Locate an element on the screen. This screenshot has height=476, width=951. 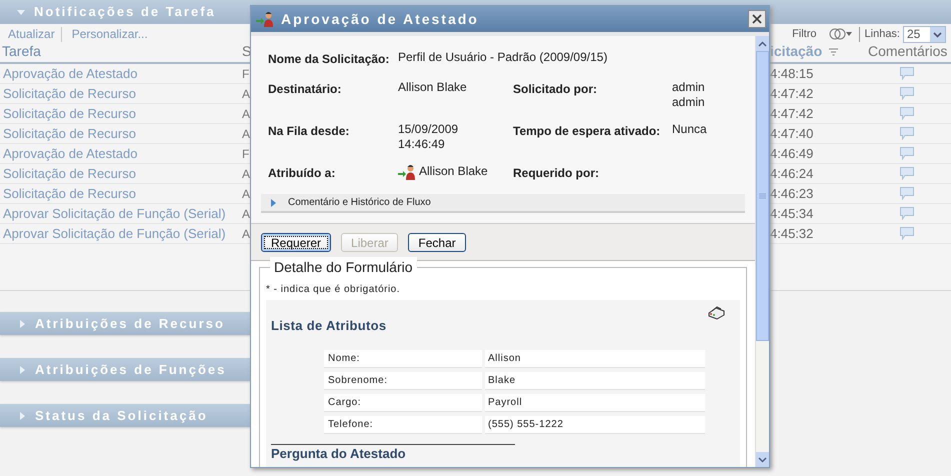
table-cell-text: 4:45:34 is located at coordinates (792, 213).